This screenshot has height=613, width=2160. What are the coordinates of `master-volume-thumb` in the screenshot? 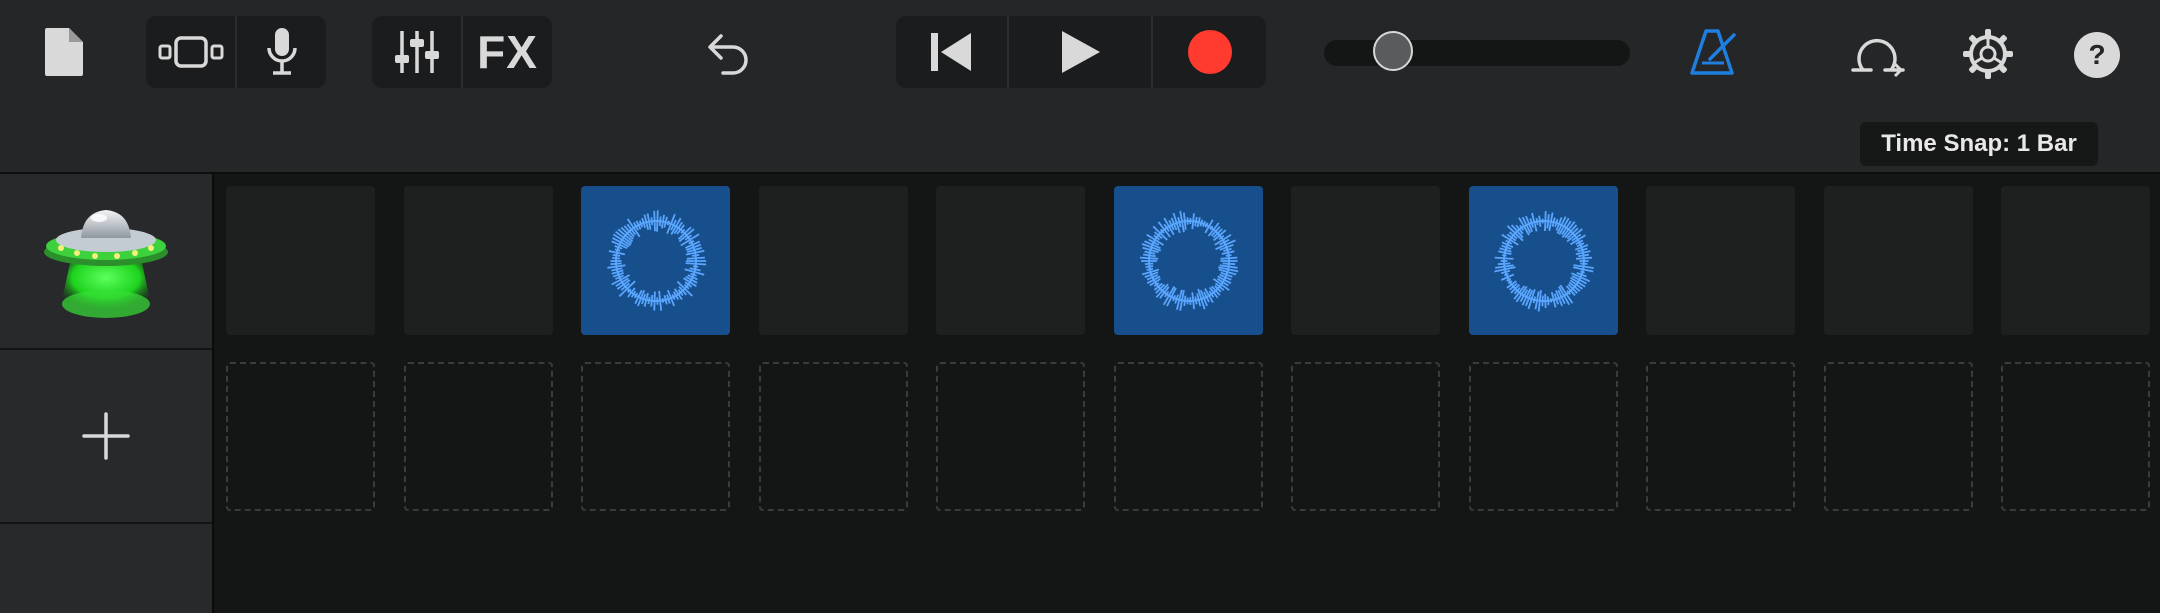 It's located at (1393, 51).